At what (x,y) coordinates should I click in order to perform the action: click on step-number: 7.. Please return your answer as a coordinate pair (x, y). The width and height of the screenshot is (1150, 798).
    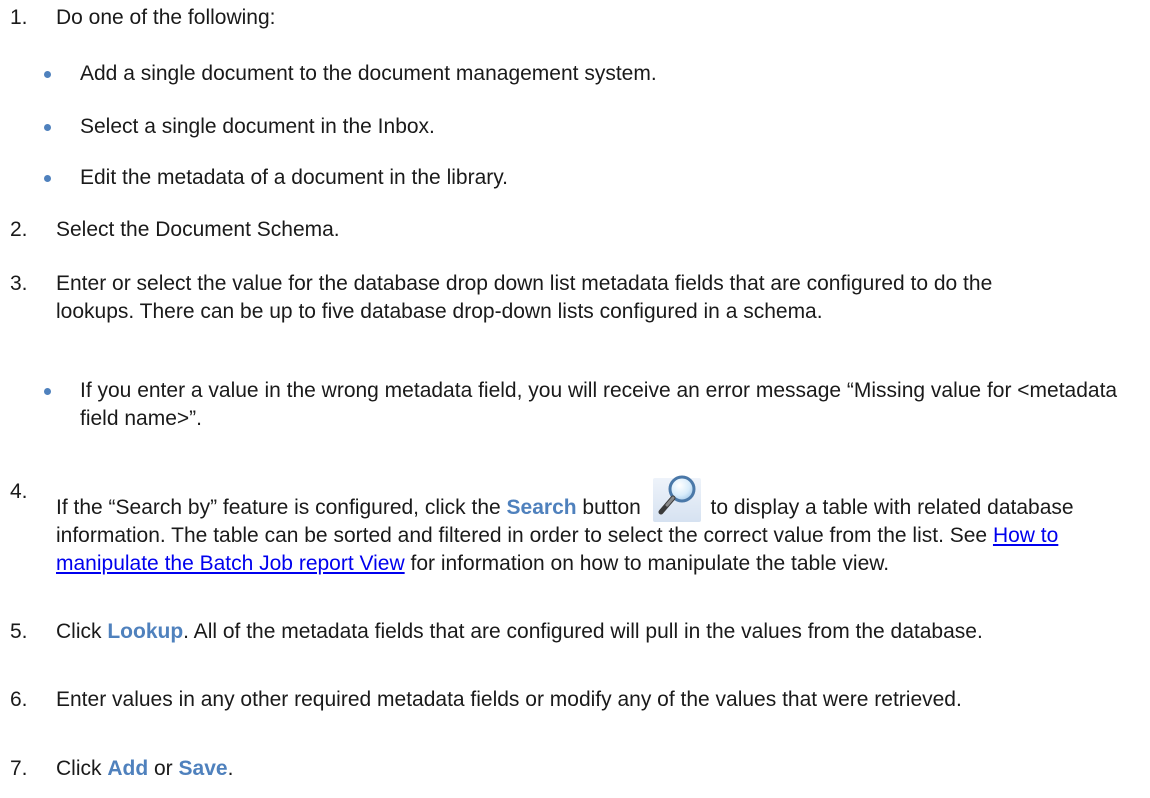
    Looking at the image, I should click on (19, 768).